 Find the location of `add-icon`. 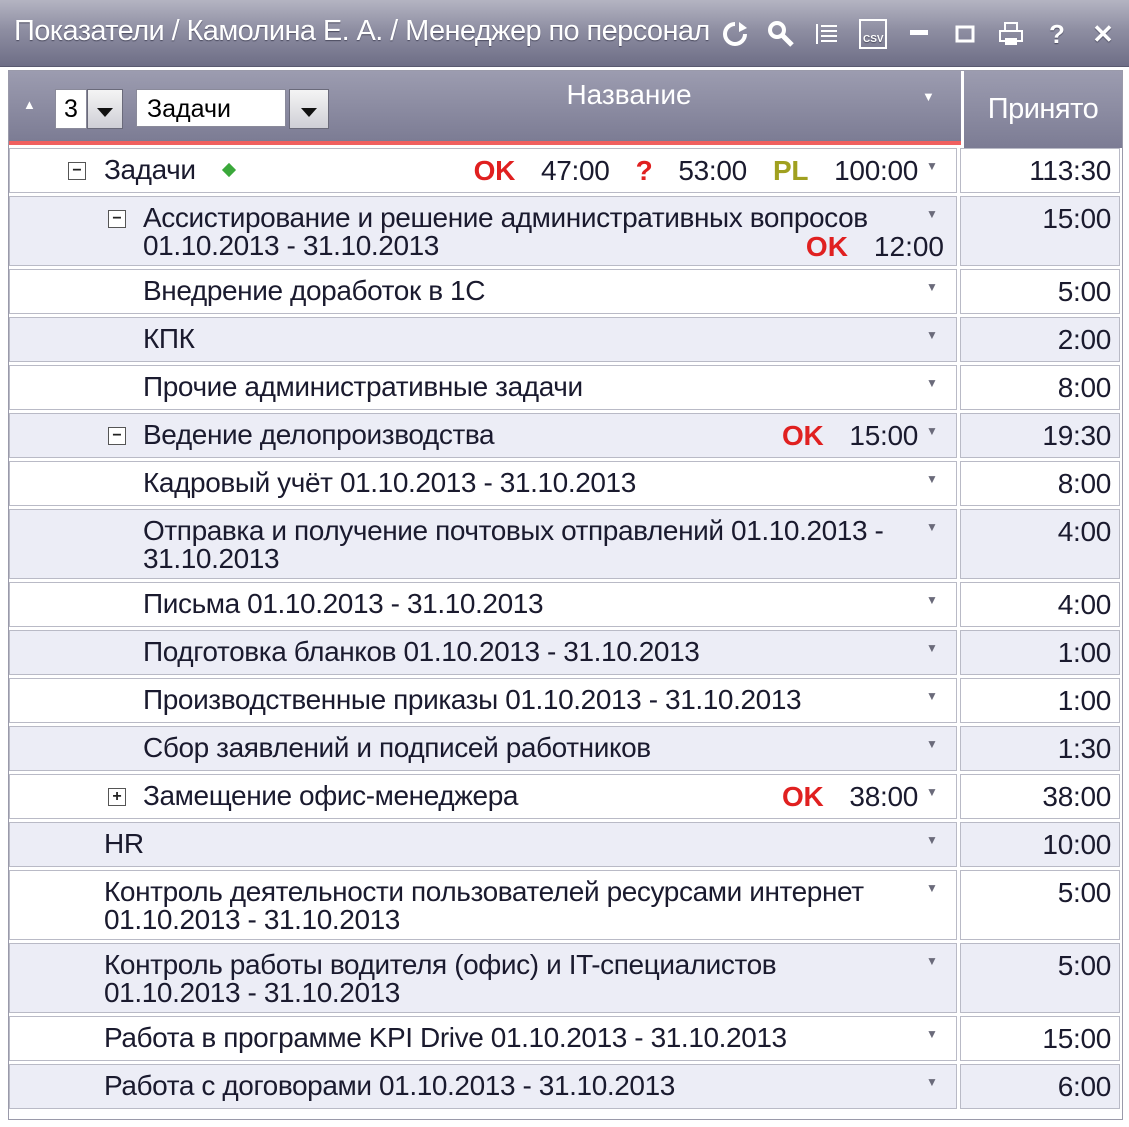

add-icon is located at coordinates (229, 170).